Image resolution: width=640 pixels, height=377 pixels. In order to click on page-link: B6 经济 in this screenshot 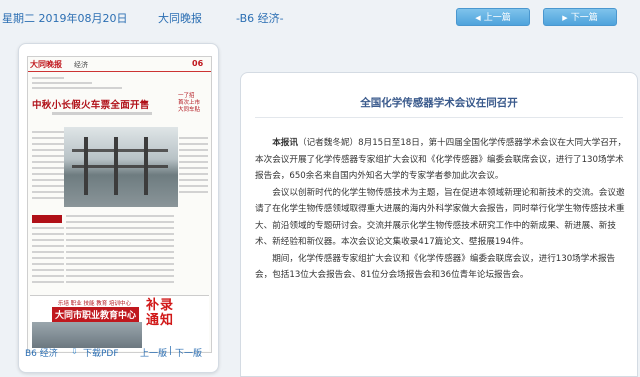, I will do `click(41, 352)`.